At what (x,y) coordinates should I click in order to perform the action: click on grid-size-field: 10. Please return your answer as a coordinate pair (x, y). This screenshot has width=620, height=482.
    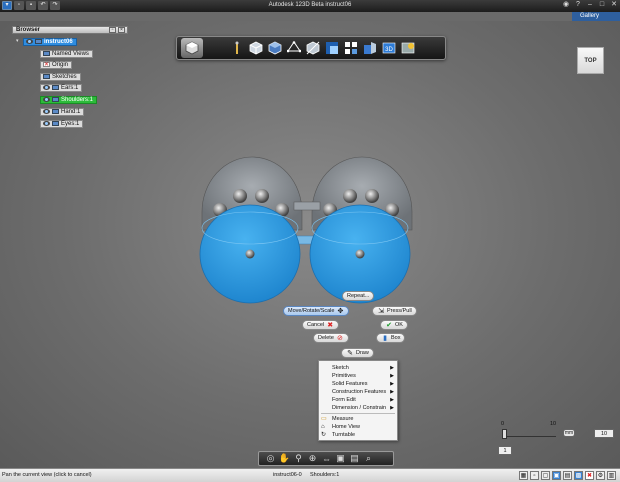
    Looking at the image, I should click on (604, 433).